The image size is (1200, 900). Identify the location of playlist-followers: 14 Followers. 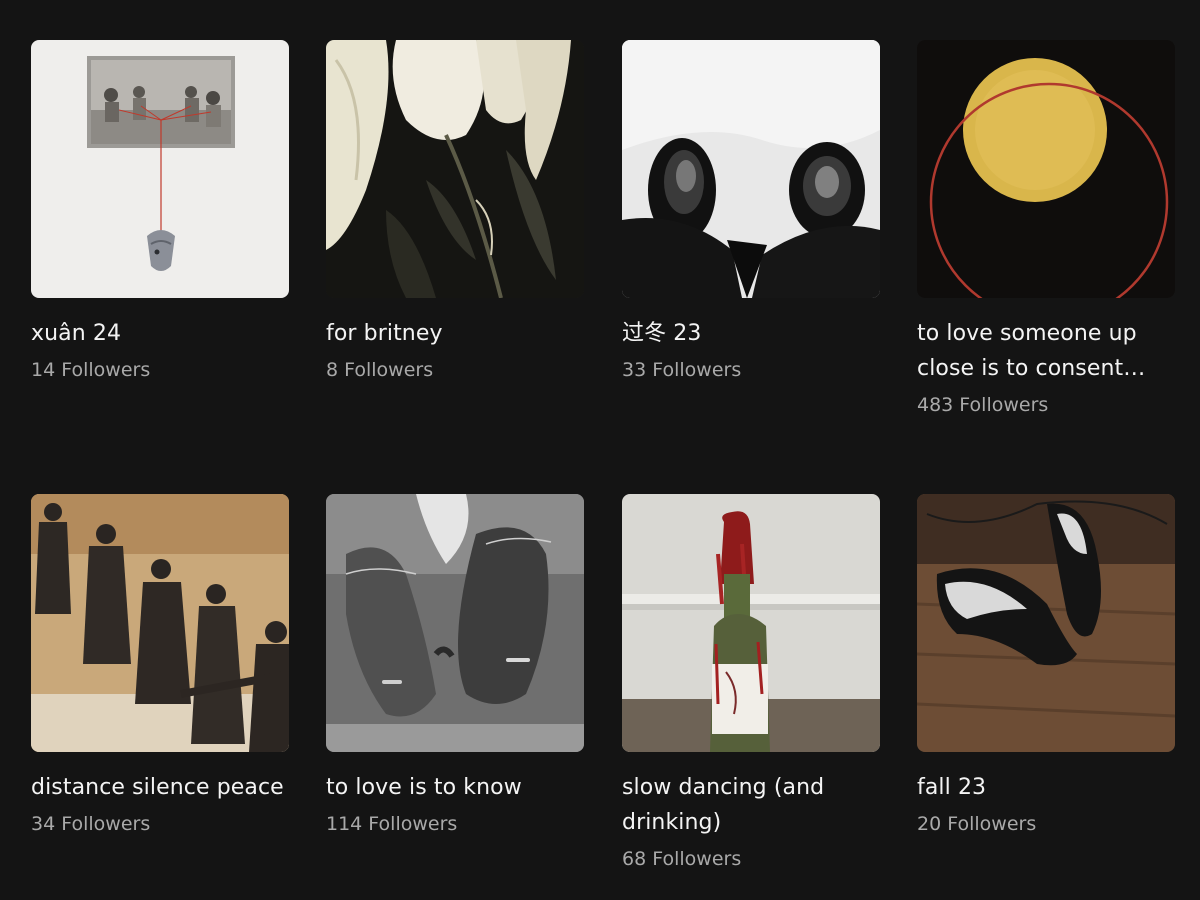
(91, 370).